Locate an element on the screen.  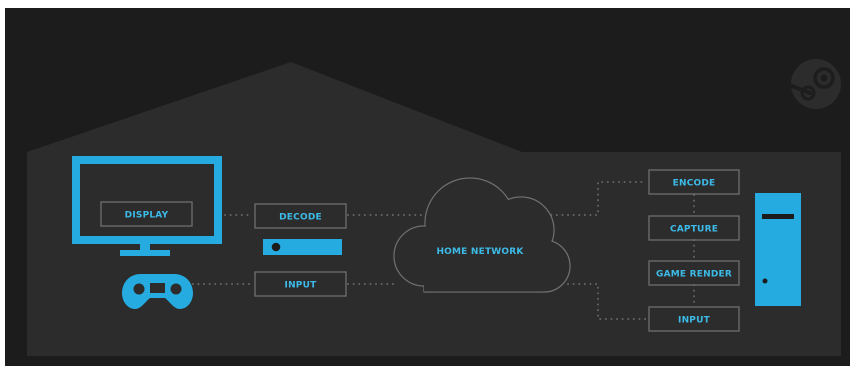
decode-label: DECODE is located at coordinates (300, 218).